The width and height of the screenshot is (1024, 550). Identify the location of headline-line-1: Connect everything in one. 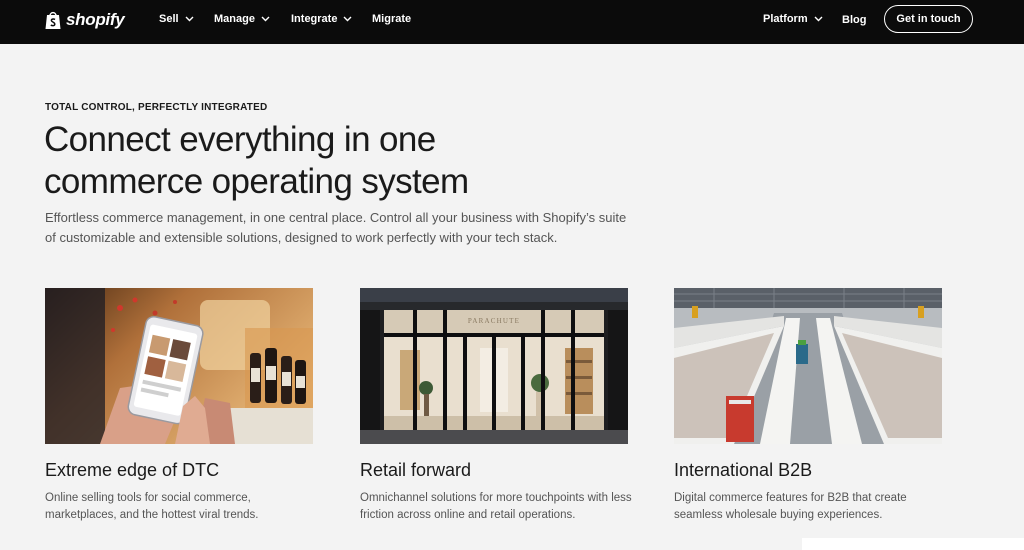
(240, 139).